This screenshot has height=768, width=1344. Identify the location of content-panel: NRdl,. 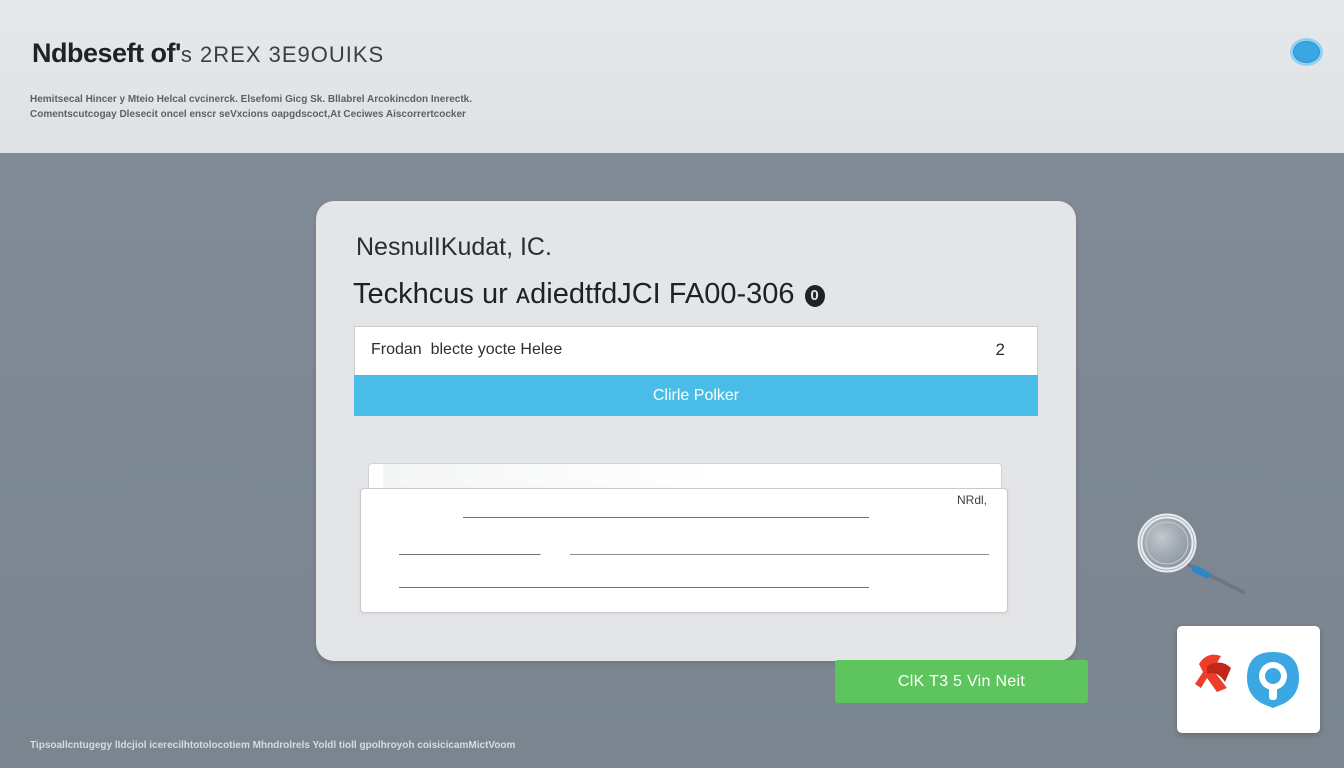
(684, 550).